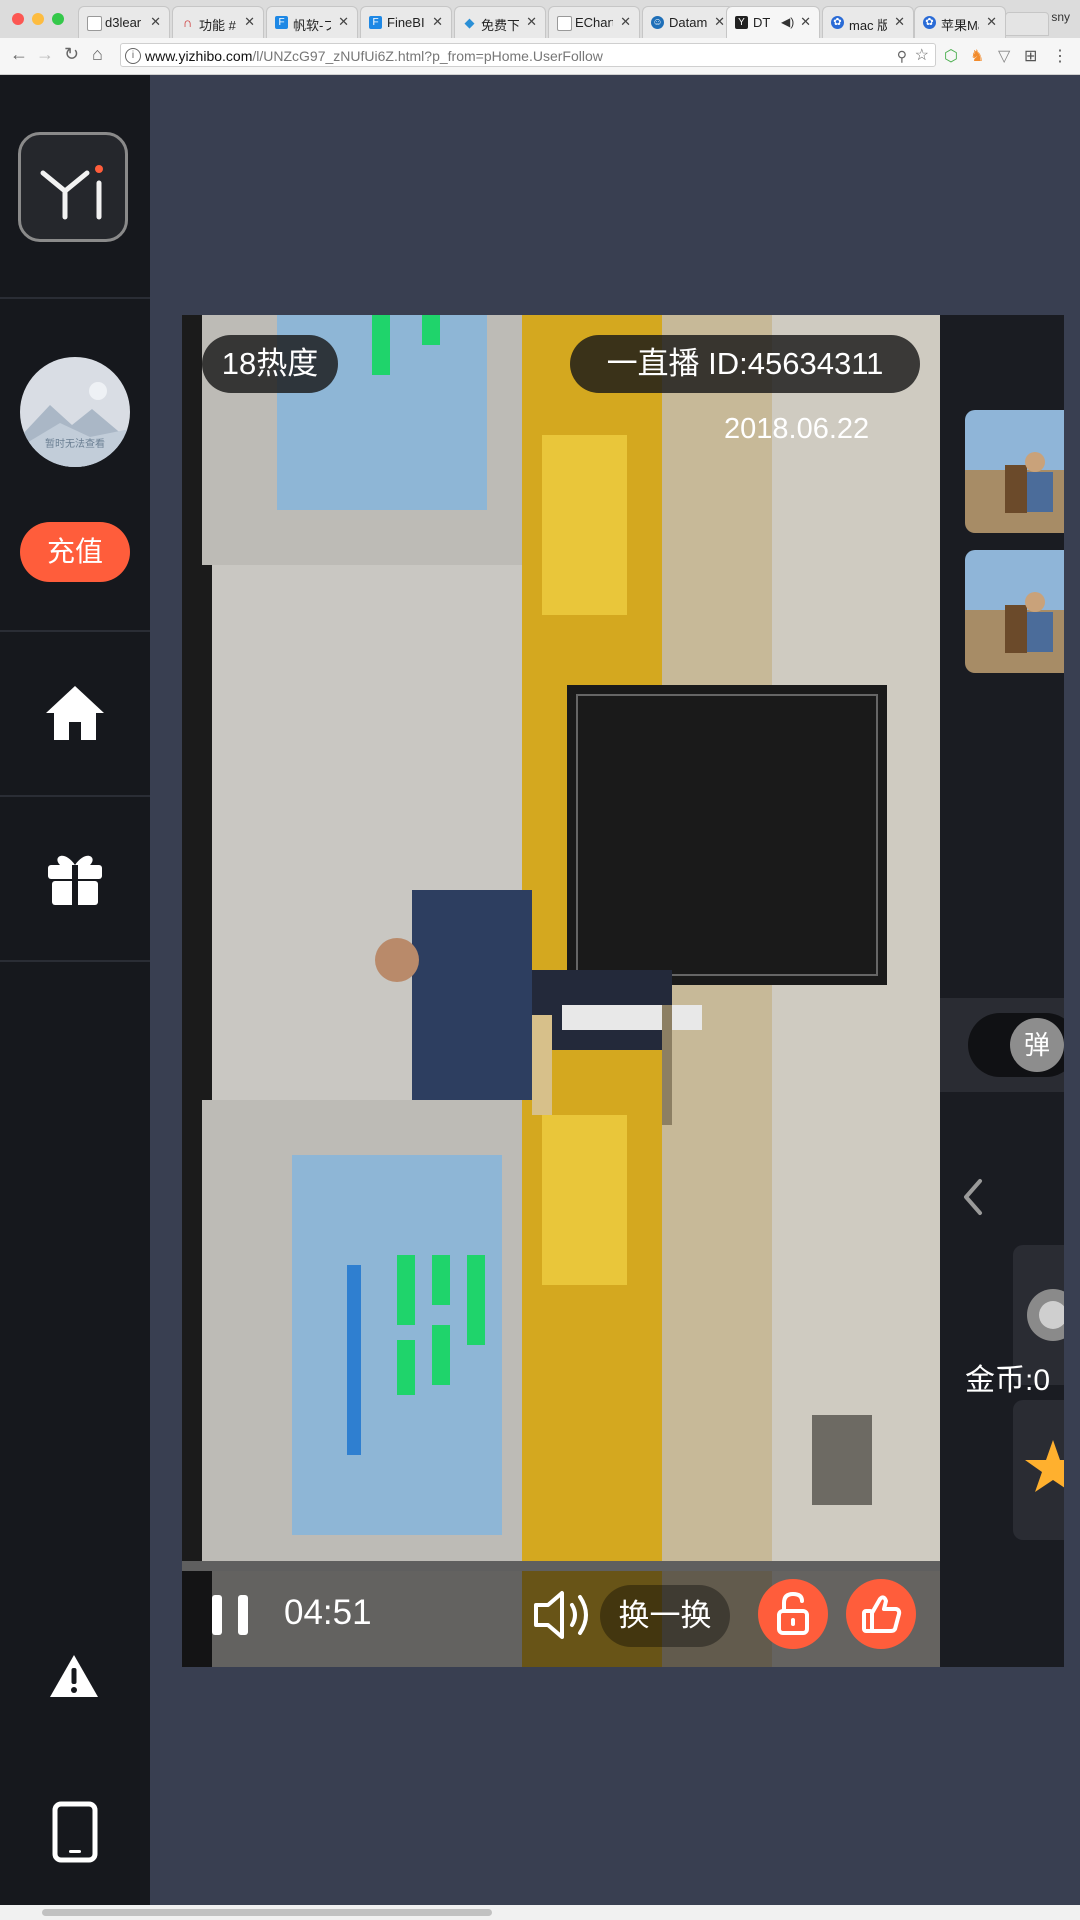 This screenshot has height=1920, width=1080. Describe the element at coordinates (773, 22) in the screenshot. I see `browser-tab-active: Y DT ◀) ✕` at that location.